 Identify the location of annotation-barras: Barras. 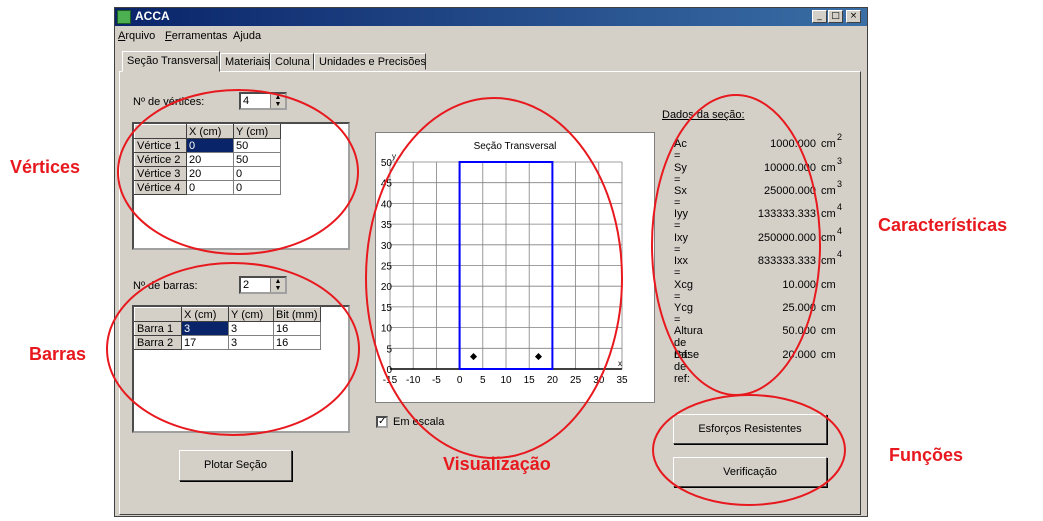
(58, 354).